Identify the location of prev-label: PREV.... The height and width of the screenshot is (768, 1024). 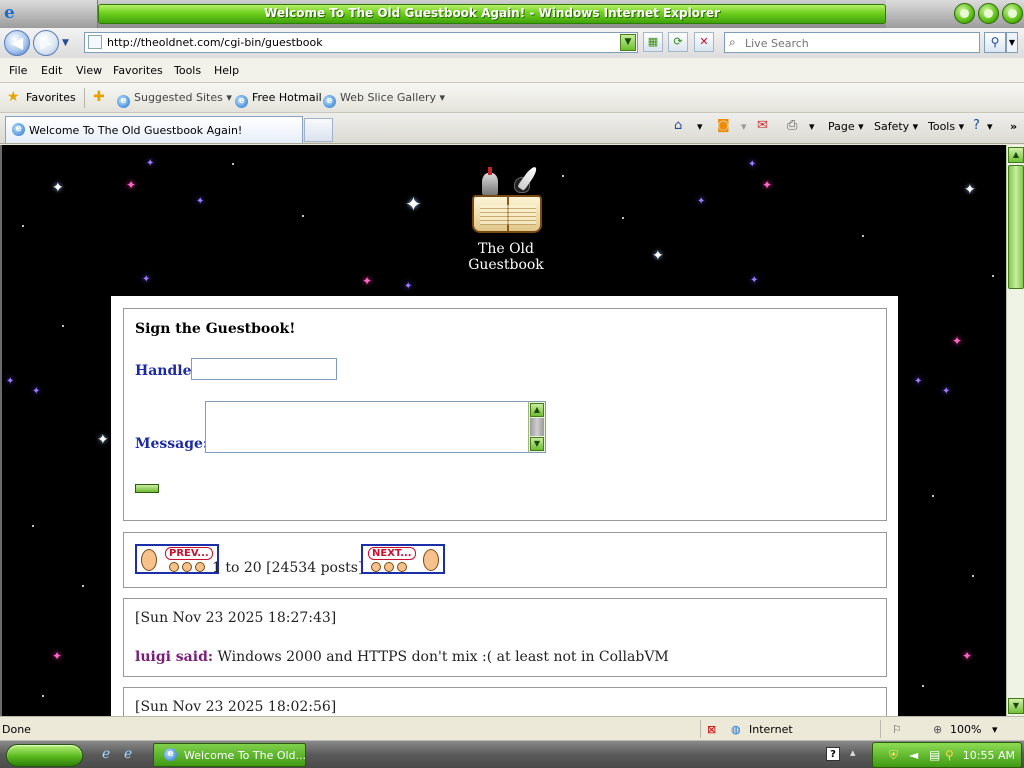
(189, 553).